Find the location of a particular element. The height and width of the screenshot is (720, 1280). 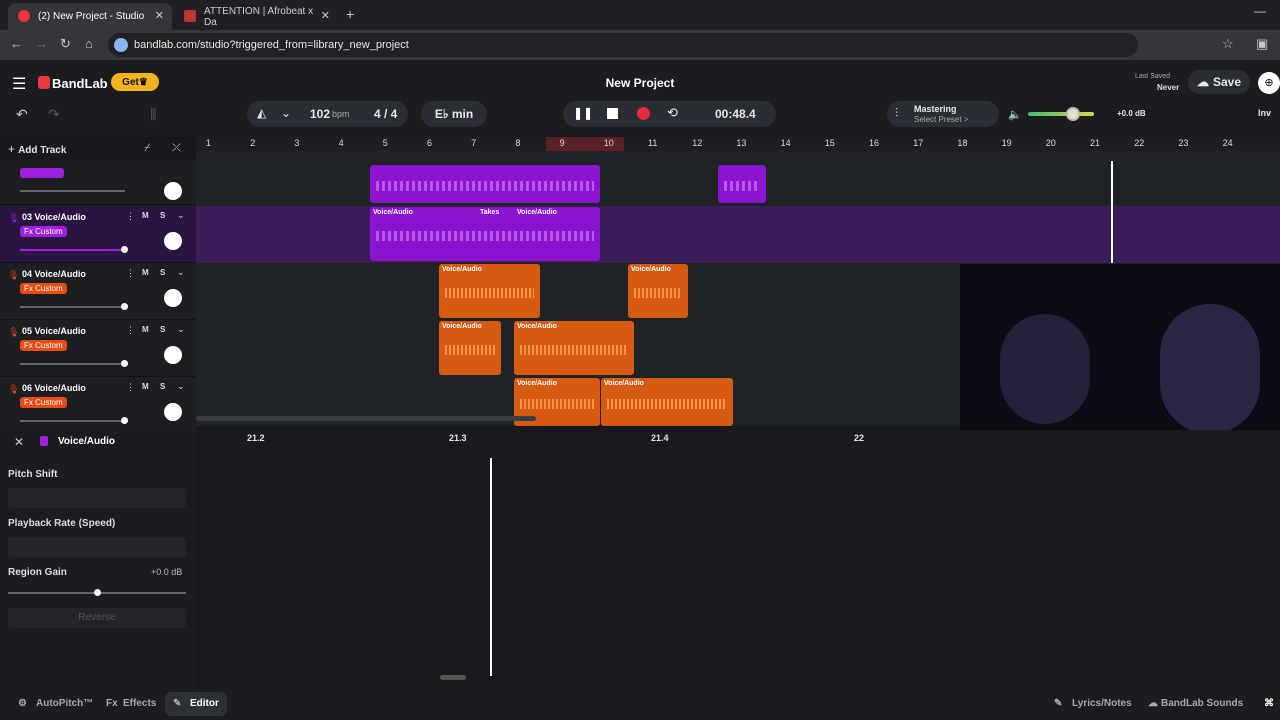

audio-clip: Voice/Audio Takes Voice/Audio is located at coordinates (485, 234).